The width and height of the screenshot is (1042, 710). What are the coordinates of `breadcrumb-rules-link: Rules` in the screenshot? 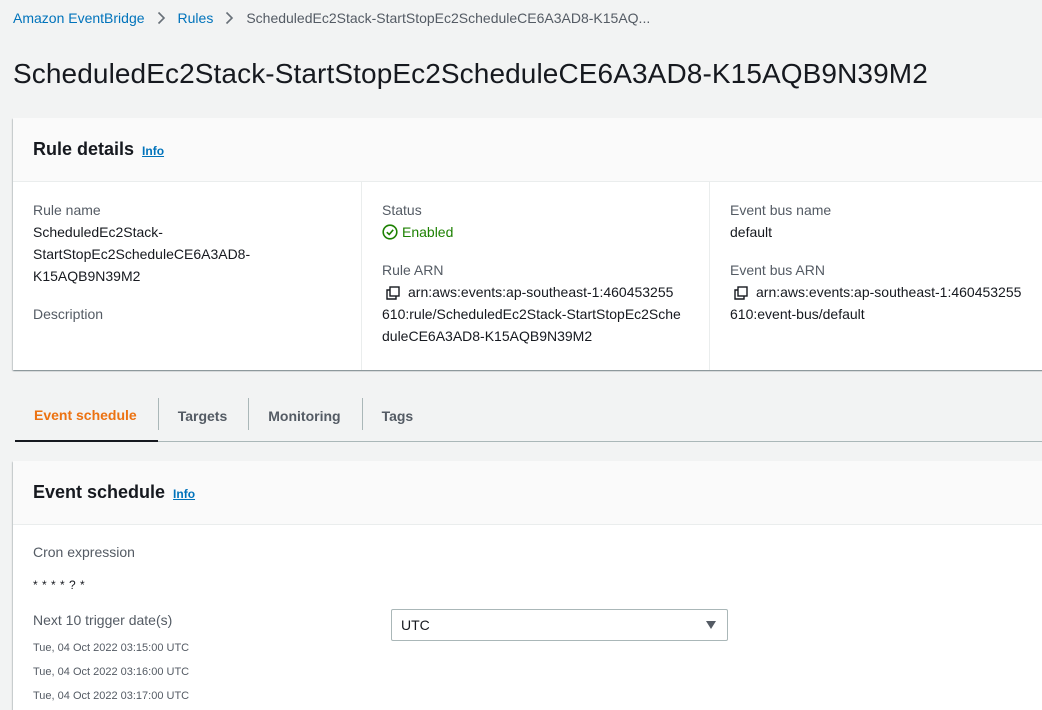 It's located at (196, 18).